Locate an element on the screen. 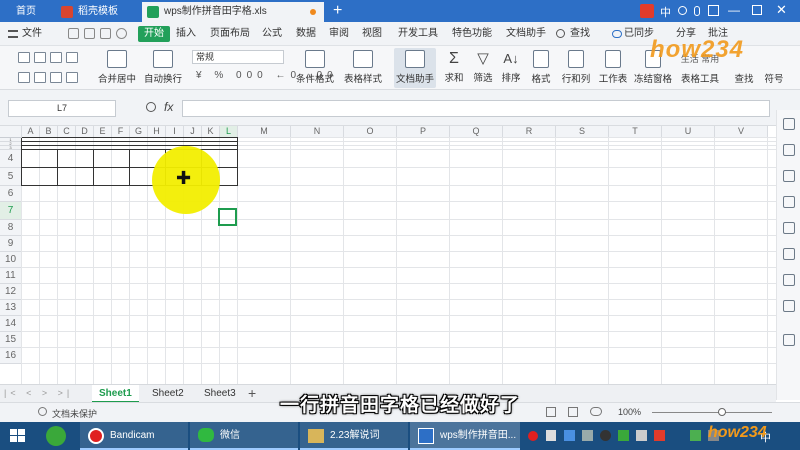 The width and height of the screenshot is (800, 450). sheet-nav-arrows: |< < > >| is located at coordinates (38, 393).